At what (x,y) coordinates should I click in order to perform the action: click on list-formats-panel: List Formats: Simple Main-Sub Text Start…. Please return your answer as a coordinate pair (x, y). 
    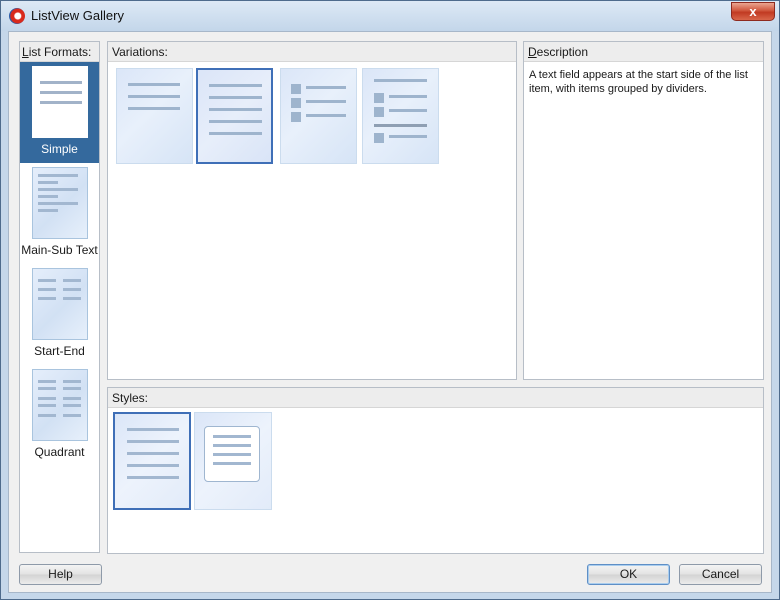
    Looking at the image, I should click on (59, 297).